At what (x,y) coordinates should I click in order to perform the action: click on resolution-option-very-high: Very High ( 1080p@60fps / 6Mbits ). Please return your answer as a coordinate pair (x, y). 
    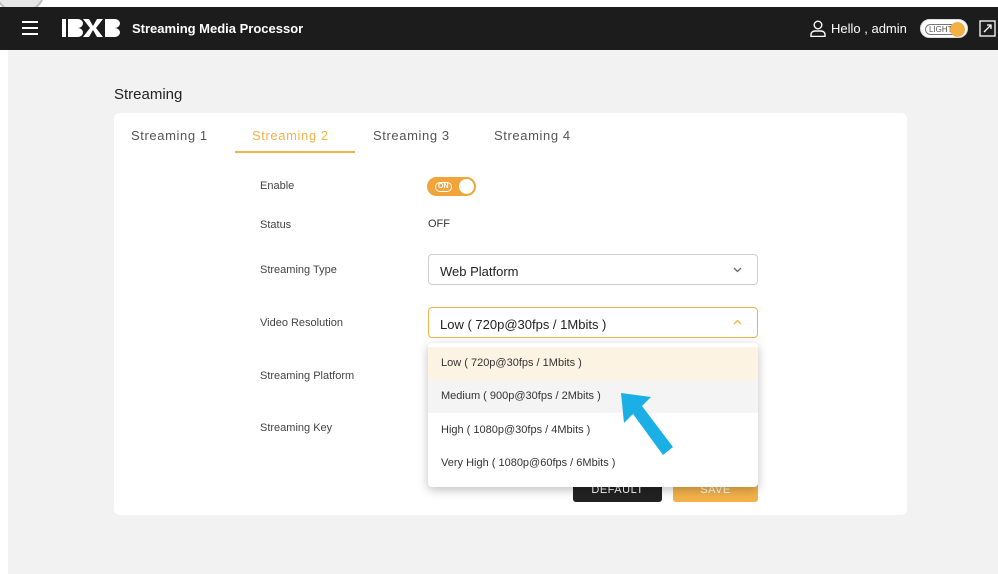
    Looking at the image, I should click on (593, 463).